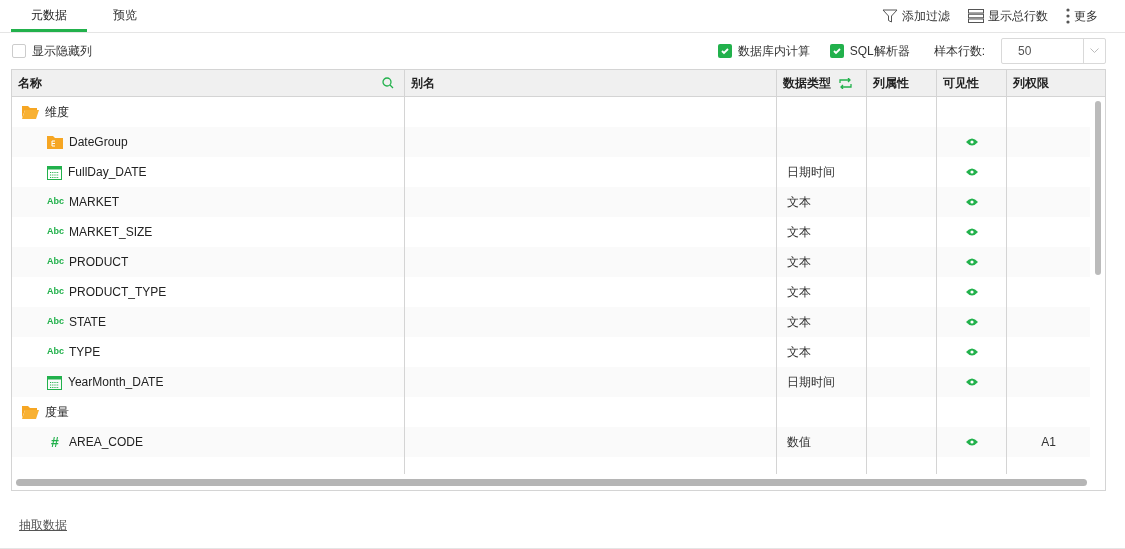  What do you see at coordinates (87, 322) in the screenshot?
I see `field-name: STATE` at bounding box center [87, 322].